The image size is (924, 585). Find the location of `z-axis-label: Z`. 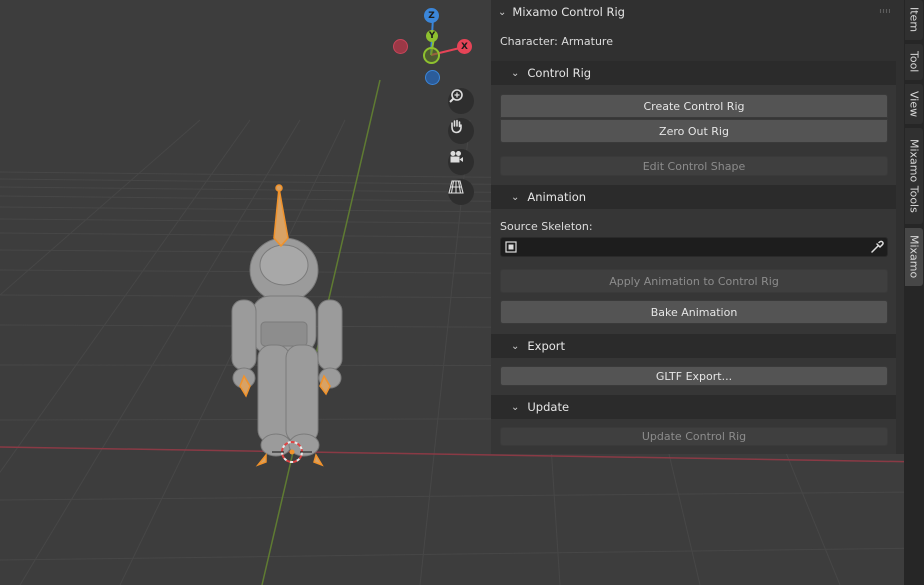

z-axis-label: Z is located at coordinates (431, 15).